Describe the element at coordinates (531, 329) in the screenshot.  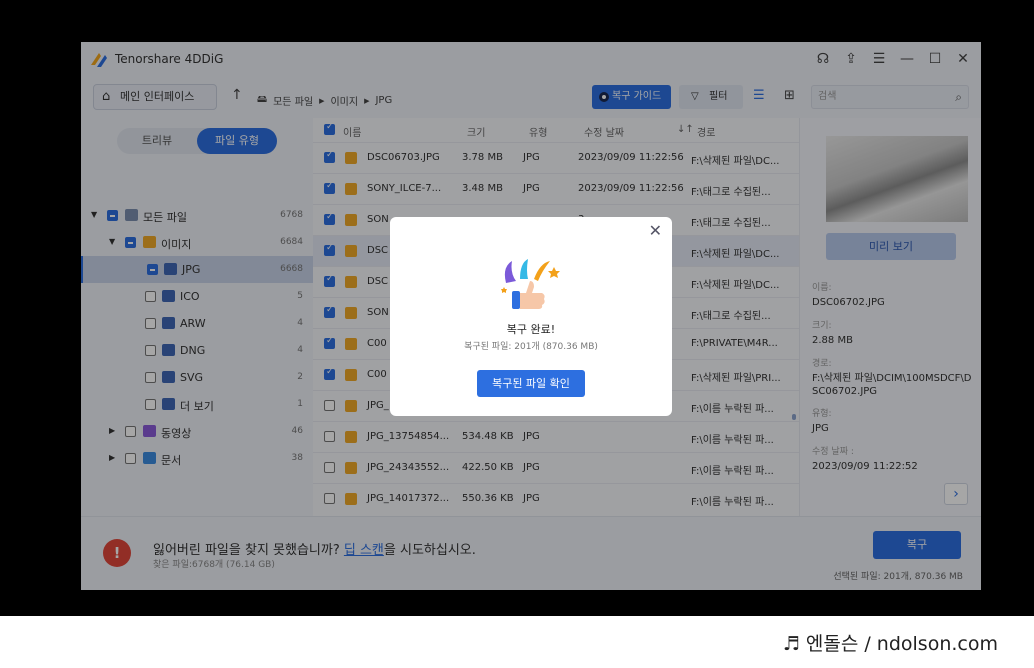
I see `dialog-title: 복구 완료!` at that location.